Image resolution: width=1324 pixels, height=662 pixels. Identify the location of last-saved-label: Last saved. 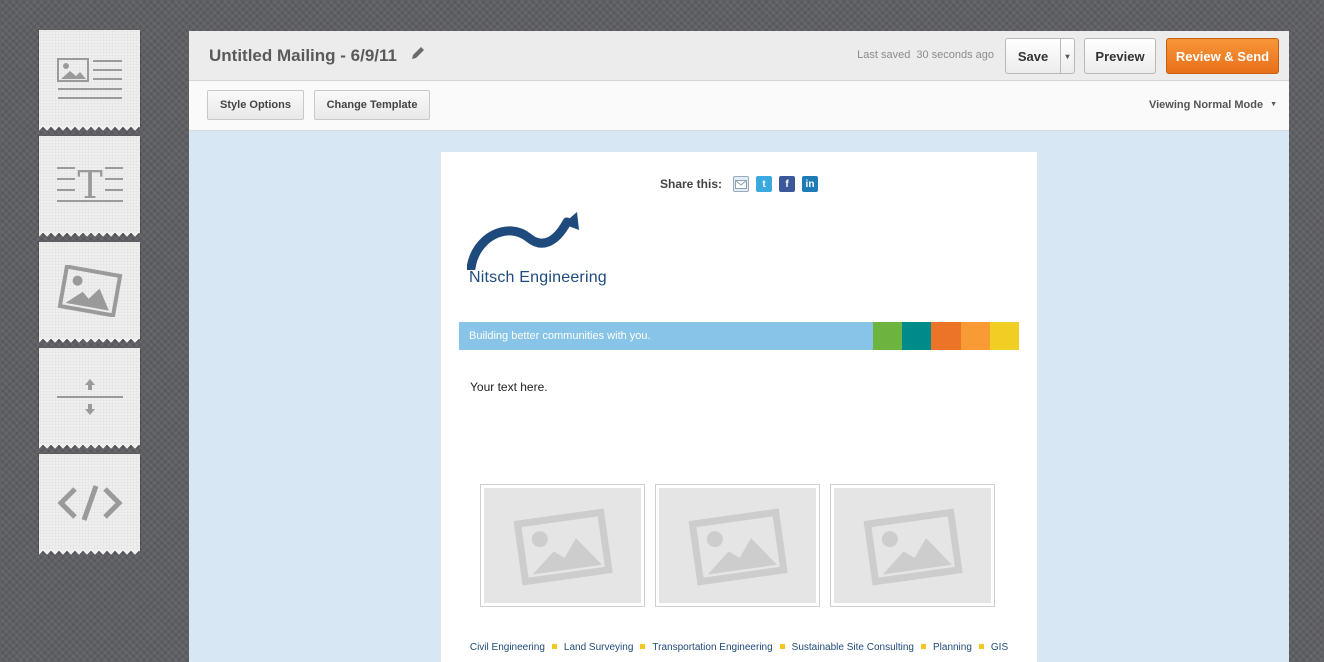
(884, 55).